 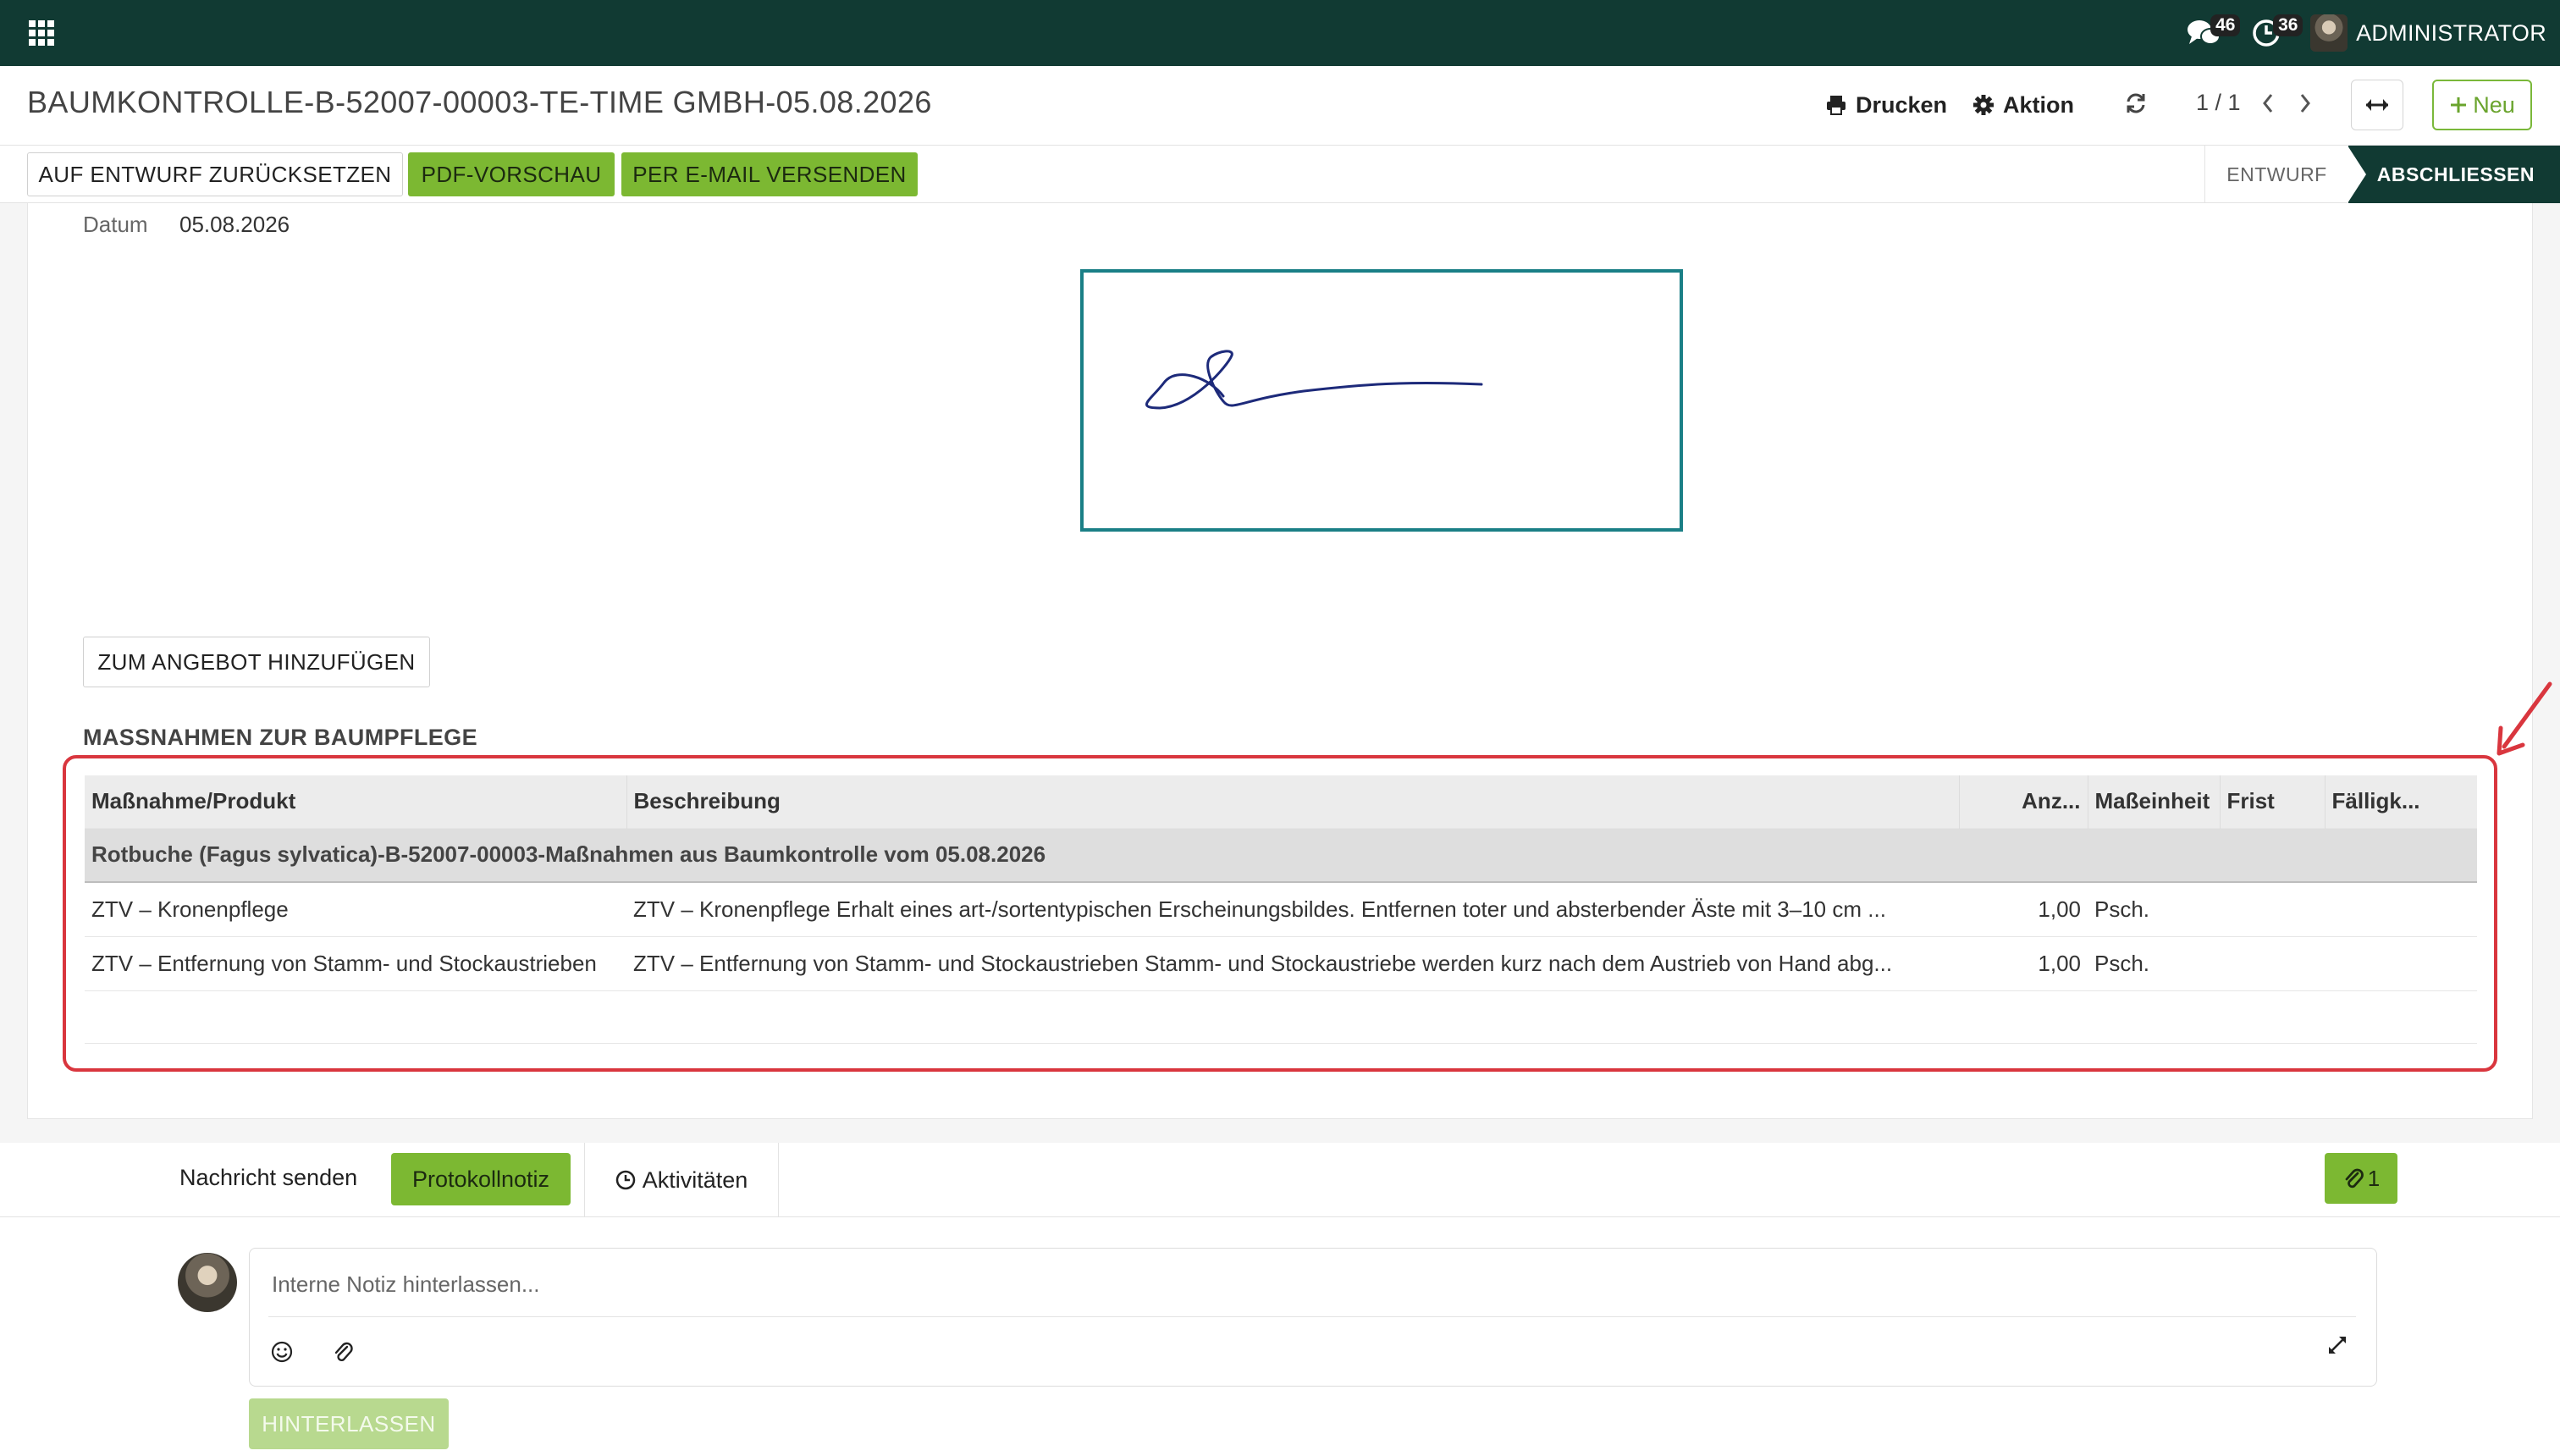 I want to click on plus-icon, so click(x=2459, y=105).